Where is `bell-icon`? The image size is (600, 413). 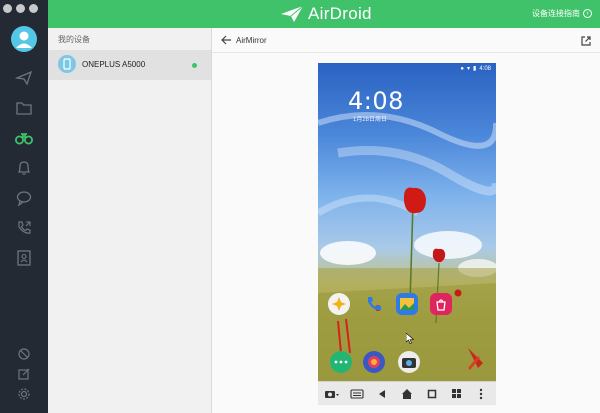 bell-icon is located at coordinates (24, 168).